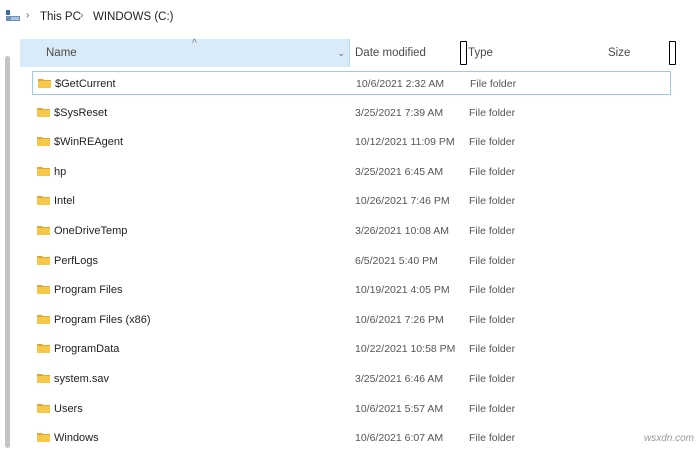 The height and width of the screenshot is (450, 700). I want to click on file-name: Intel, so click(64, 201).